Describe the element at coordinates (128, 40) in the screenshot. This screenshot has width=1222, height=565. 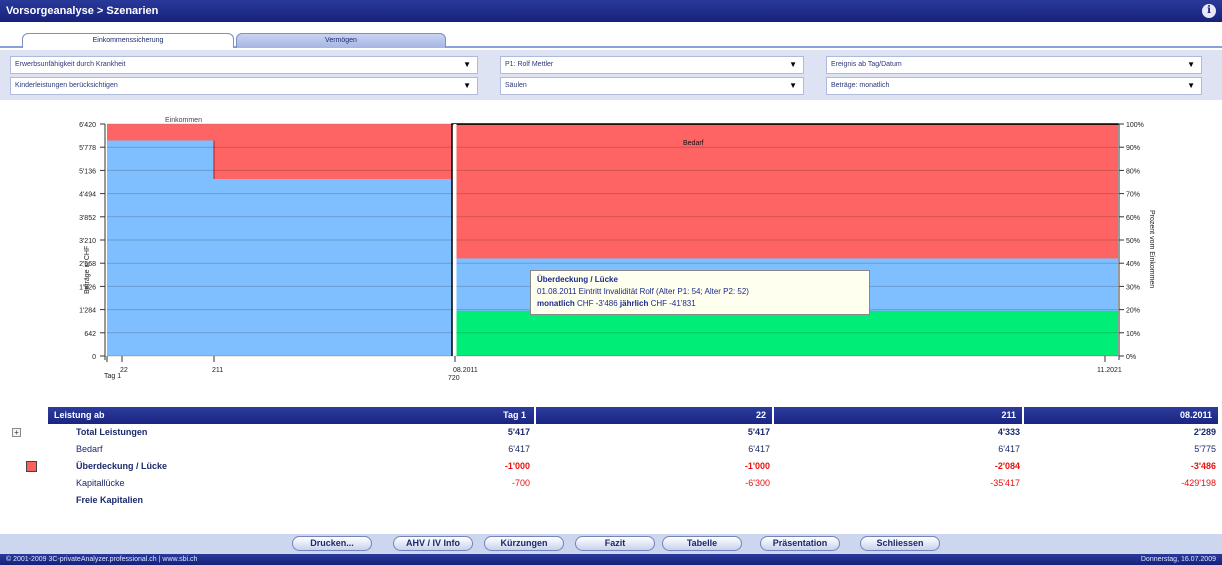
I see `tab-einkommenssicherung: Einkommenssicherung` at that location.